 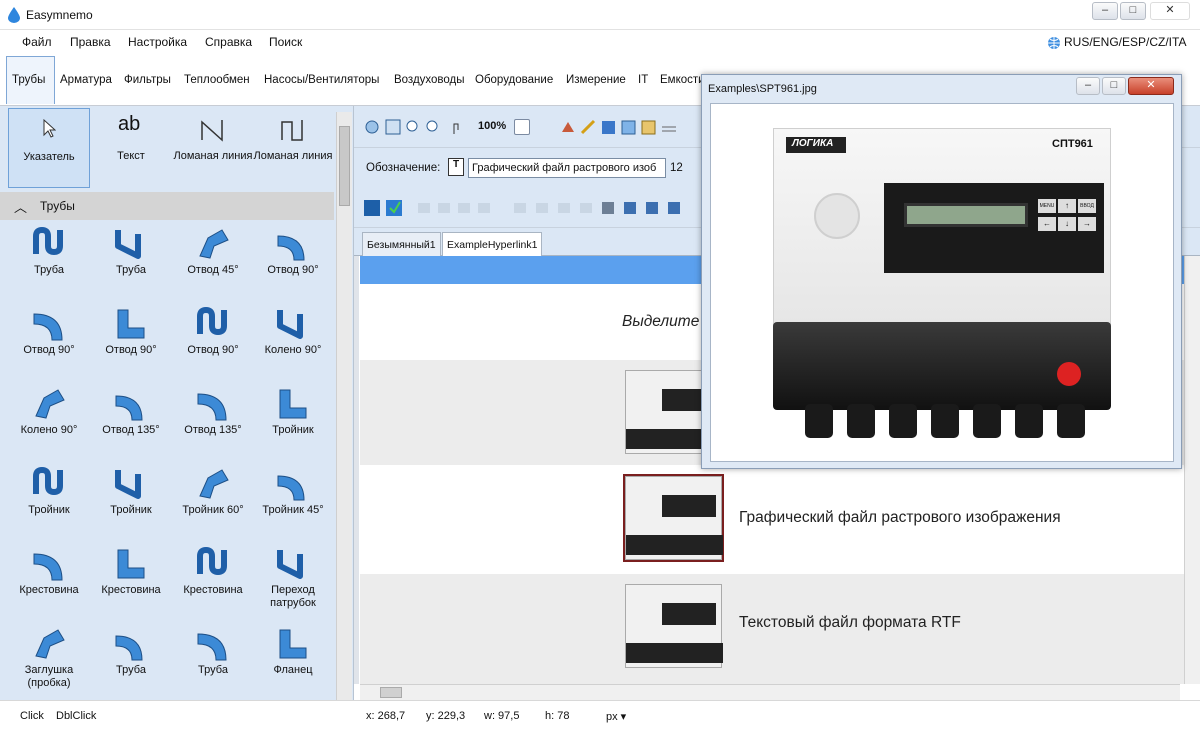 I want to click on image-close-button: ✕, so click(x=1151, y=86).